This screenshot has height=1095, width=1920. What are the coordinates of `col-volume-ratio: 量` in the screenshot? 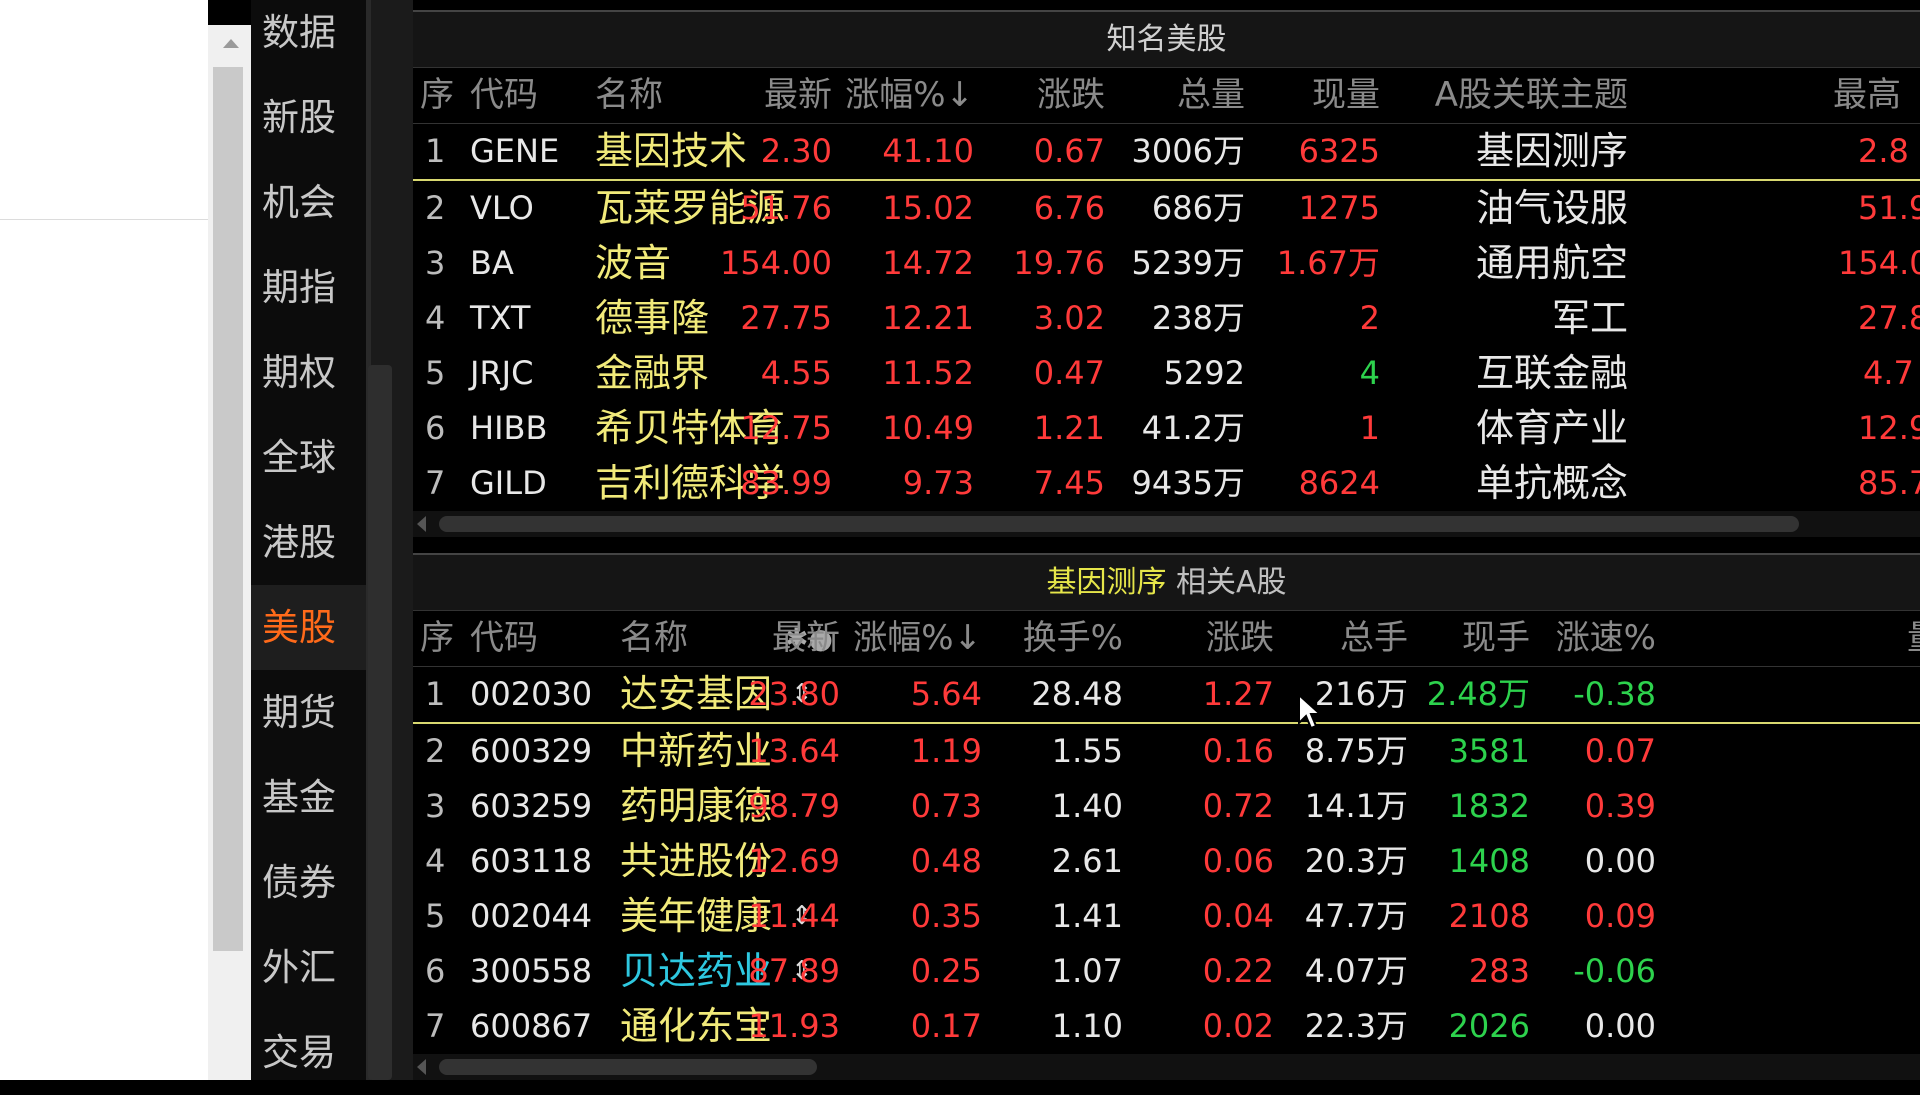 It's located at (1913, 638).